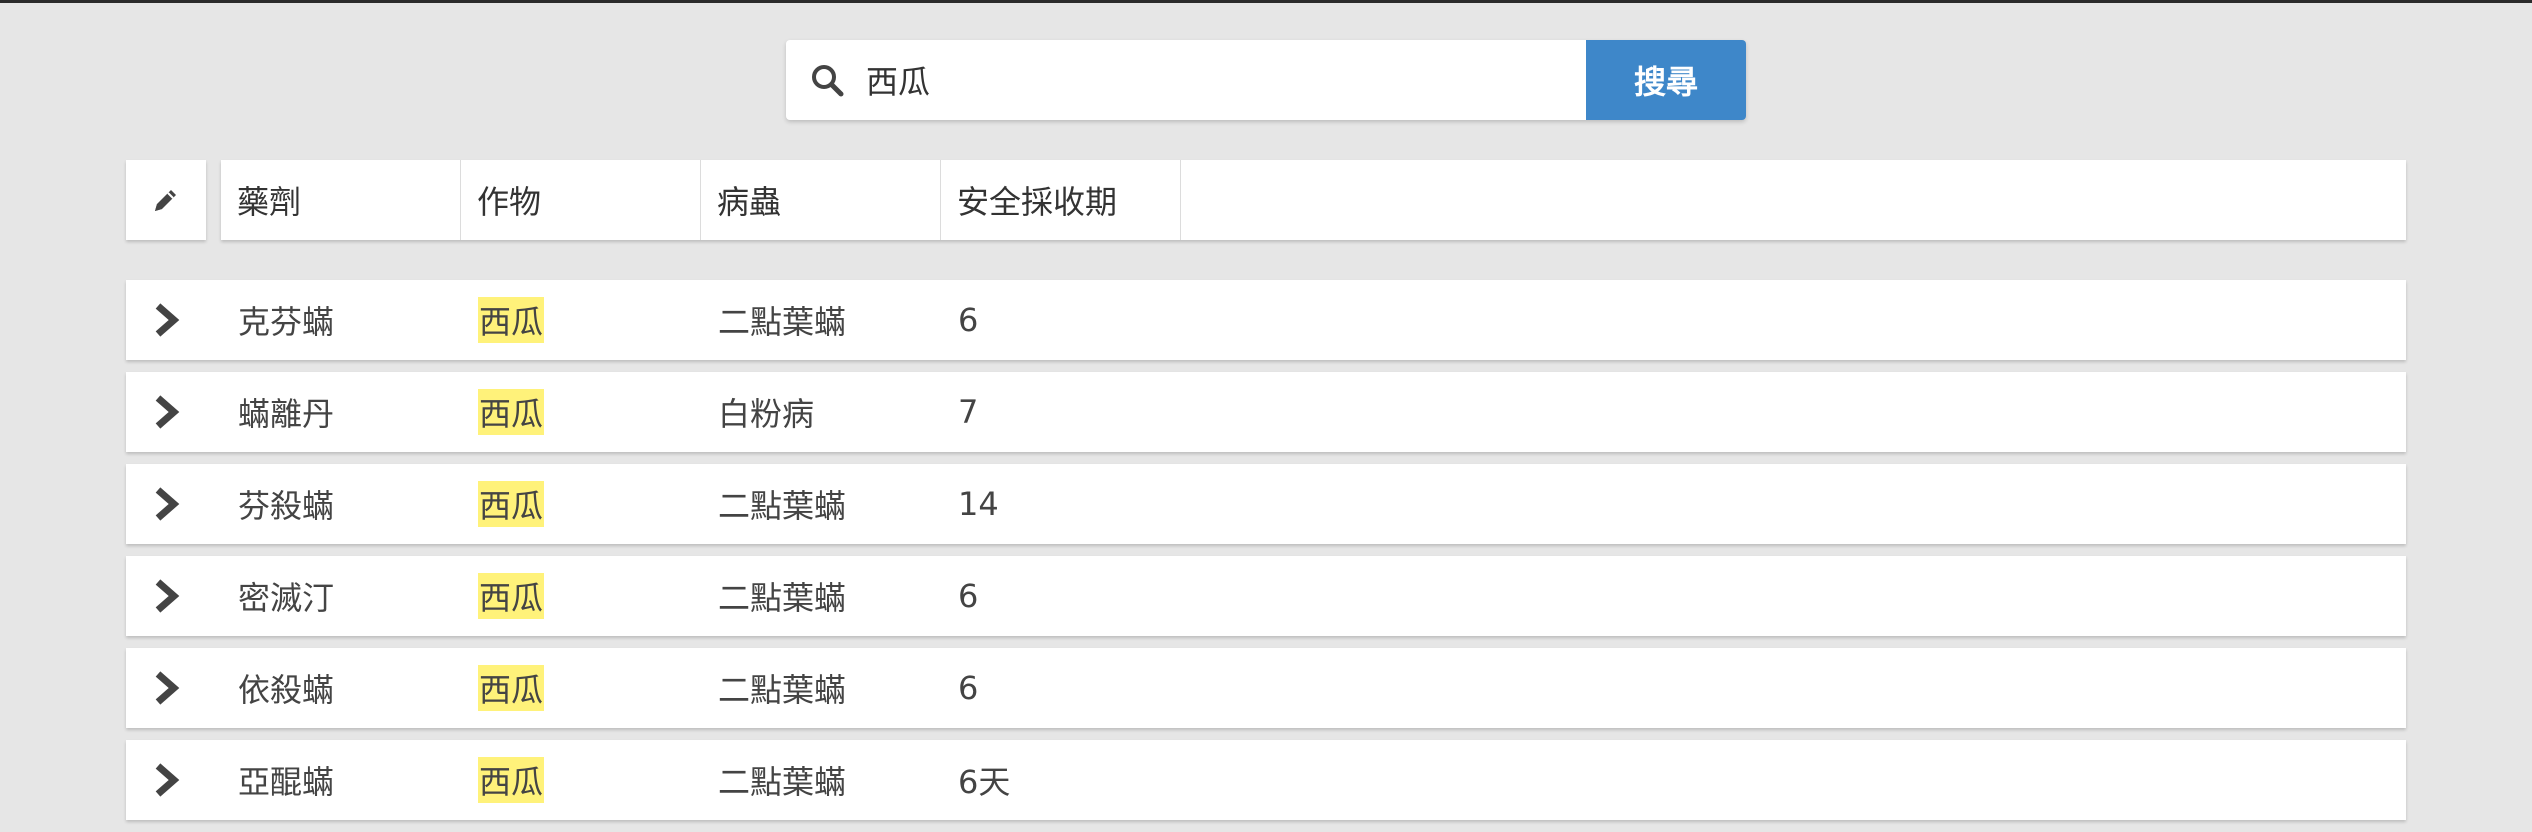  What do you see at coordinates (1313, 200) in the screenshot?
I see `header-row: 藥劑 作物 病蟲 安全採收期` at bounding box center [1313, 200].